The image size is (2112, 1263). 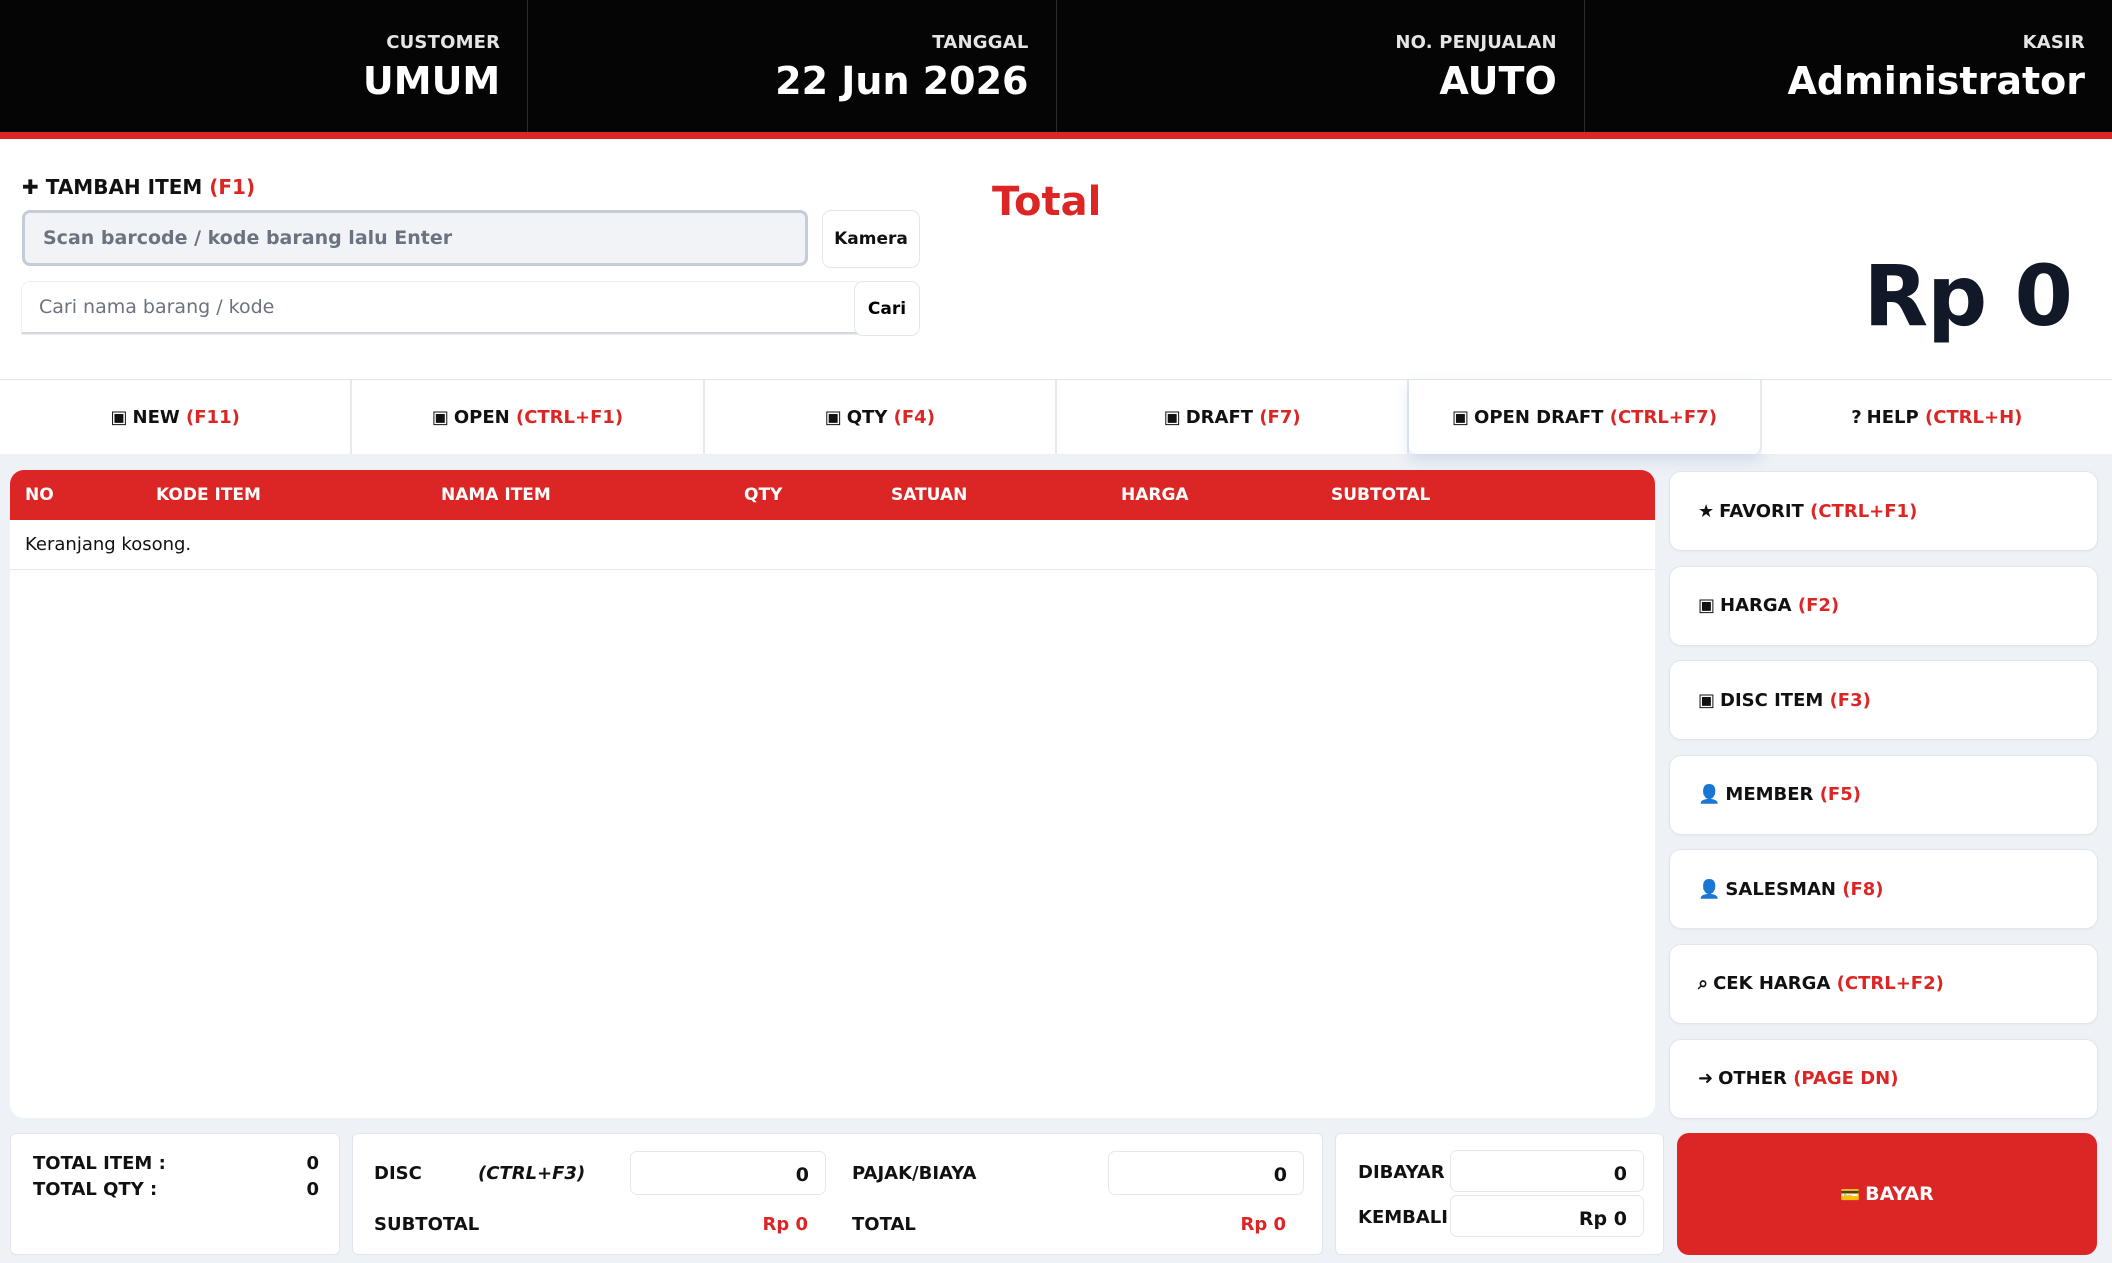 What do you see at coordinates (1547, 1216) in the screenshot?
I see `kembali-value: Rp 0` at bounding box center [1547, 1216].